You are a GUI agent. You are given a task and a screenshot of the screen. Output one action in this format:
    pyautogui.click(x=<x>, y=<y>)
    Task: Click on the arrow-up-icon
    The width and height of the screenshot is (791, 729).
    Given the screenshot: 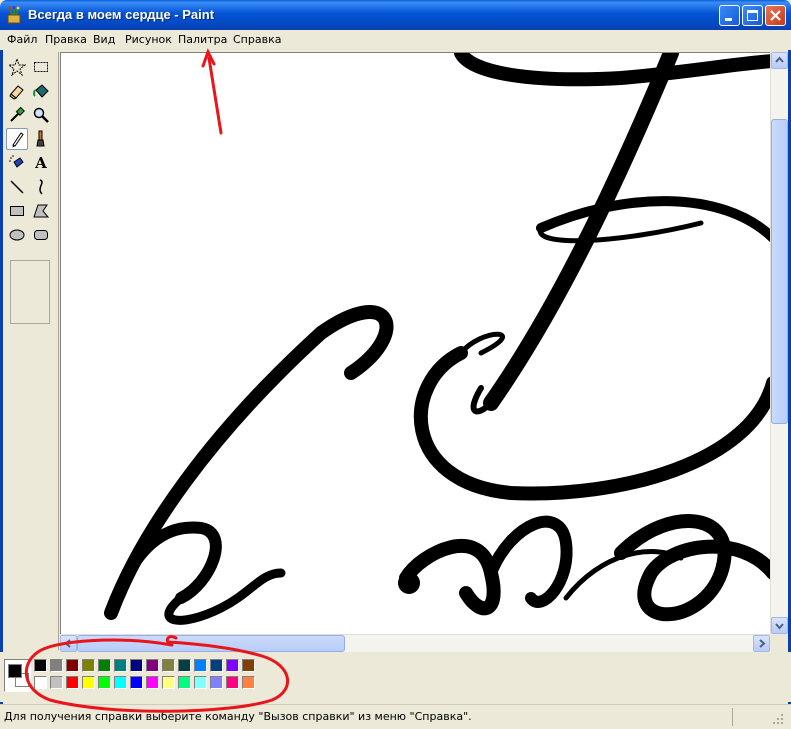 What is the action you would take?
    pyautogui.click(x=779, y=59)
    